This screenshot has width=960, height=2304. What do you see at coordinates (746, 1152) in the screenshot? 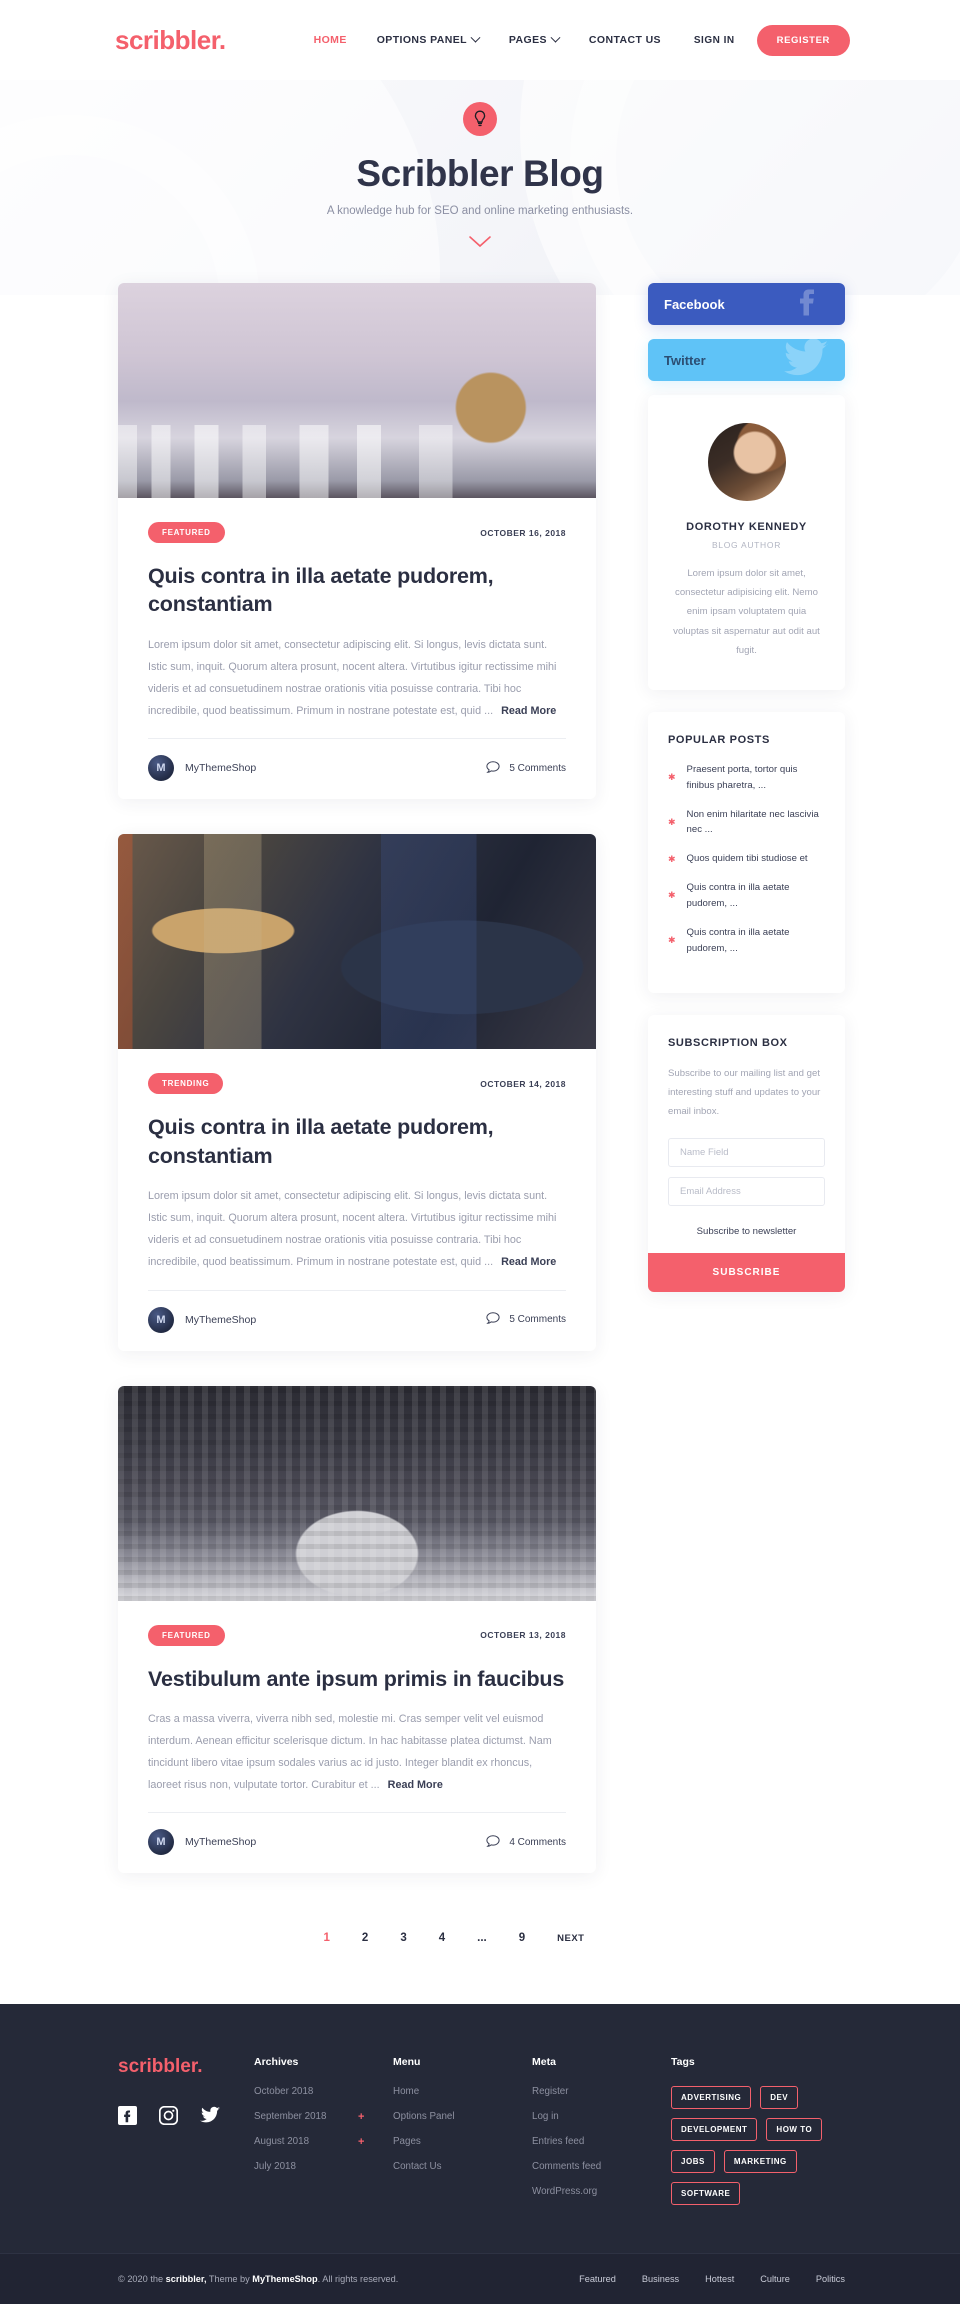
I see `name-field` at bounding box center [746, 1152].